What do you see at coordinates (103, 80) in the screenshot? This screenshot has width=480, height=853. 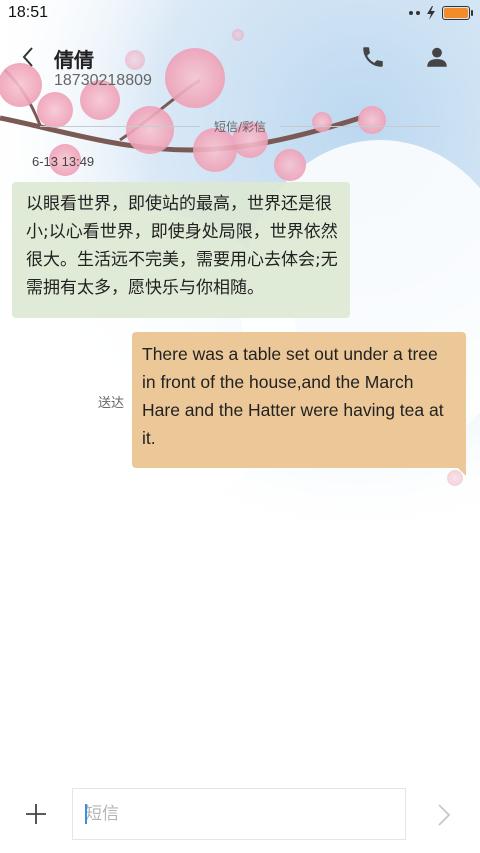 I see `contact-phone-number: 18730218809` at bounding box center [103, 80].